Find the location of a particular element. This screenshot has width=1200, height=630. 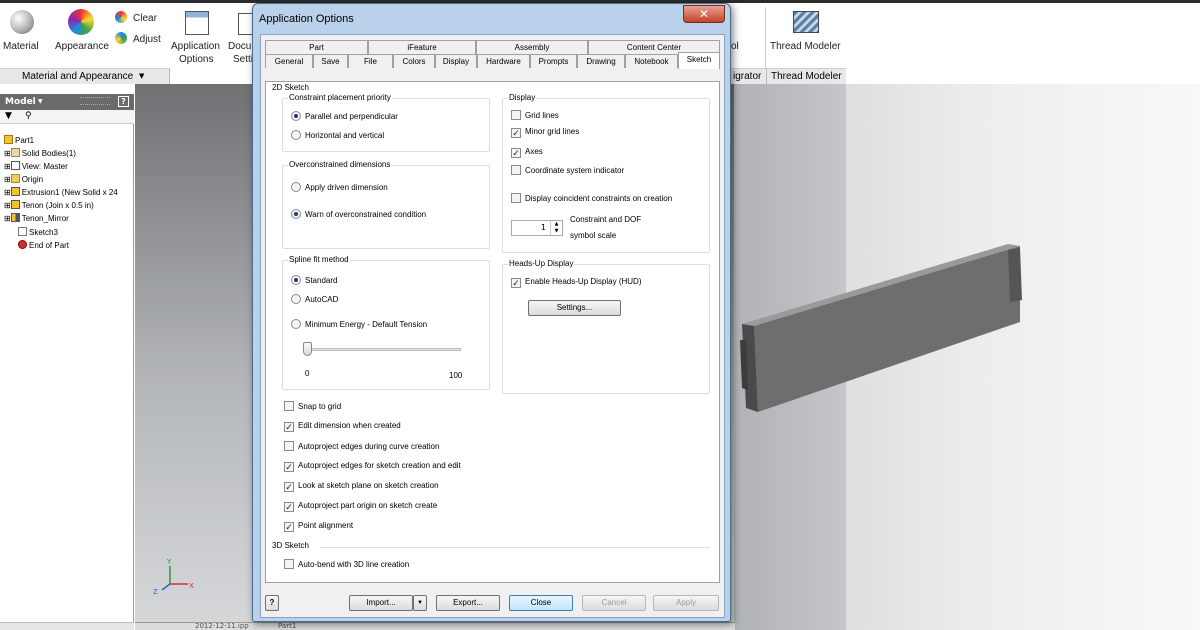

doc-tab-part1: Part1 is located at coordinates (287, 626).